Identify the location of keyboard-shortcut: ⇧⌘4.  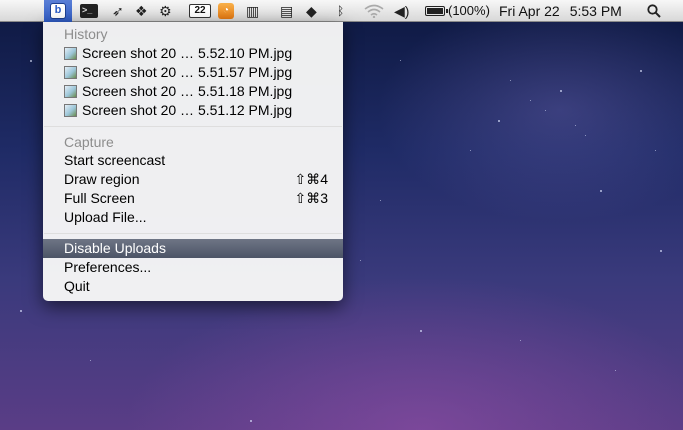
(311, 179).